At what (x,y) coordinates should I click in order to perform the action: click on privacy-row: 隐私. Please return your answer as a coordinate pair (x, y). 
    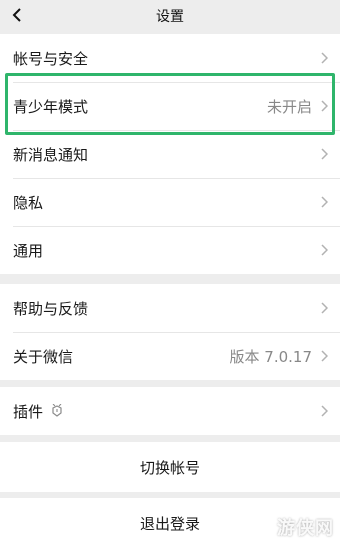
    Looking at the image, I should click on (170, 202).